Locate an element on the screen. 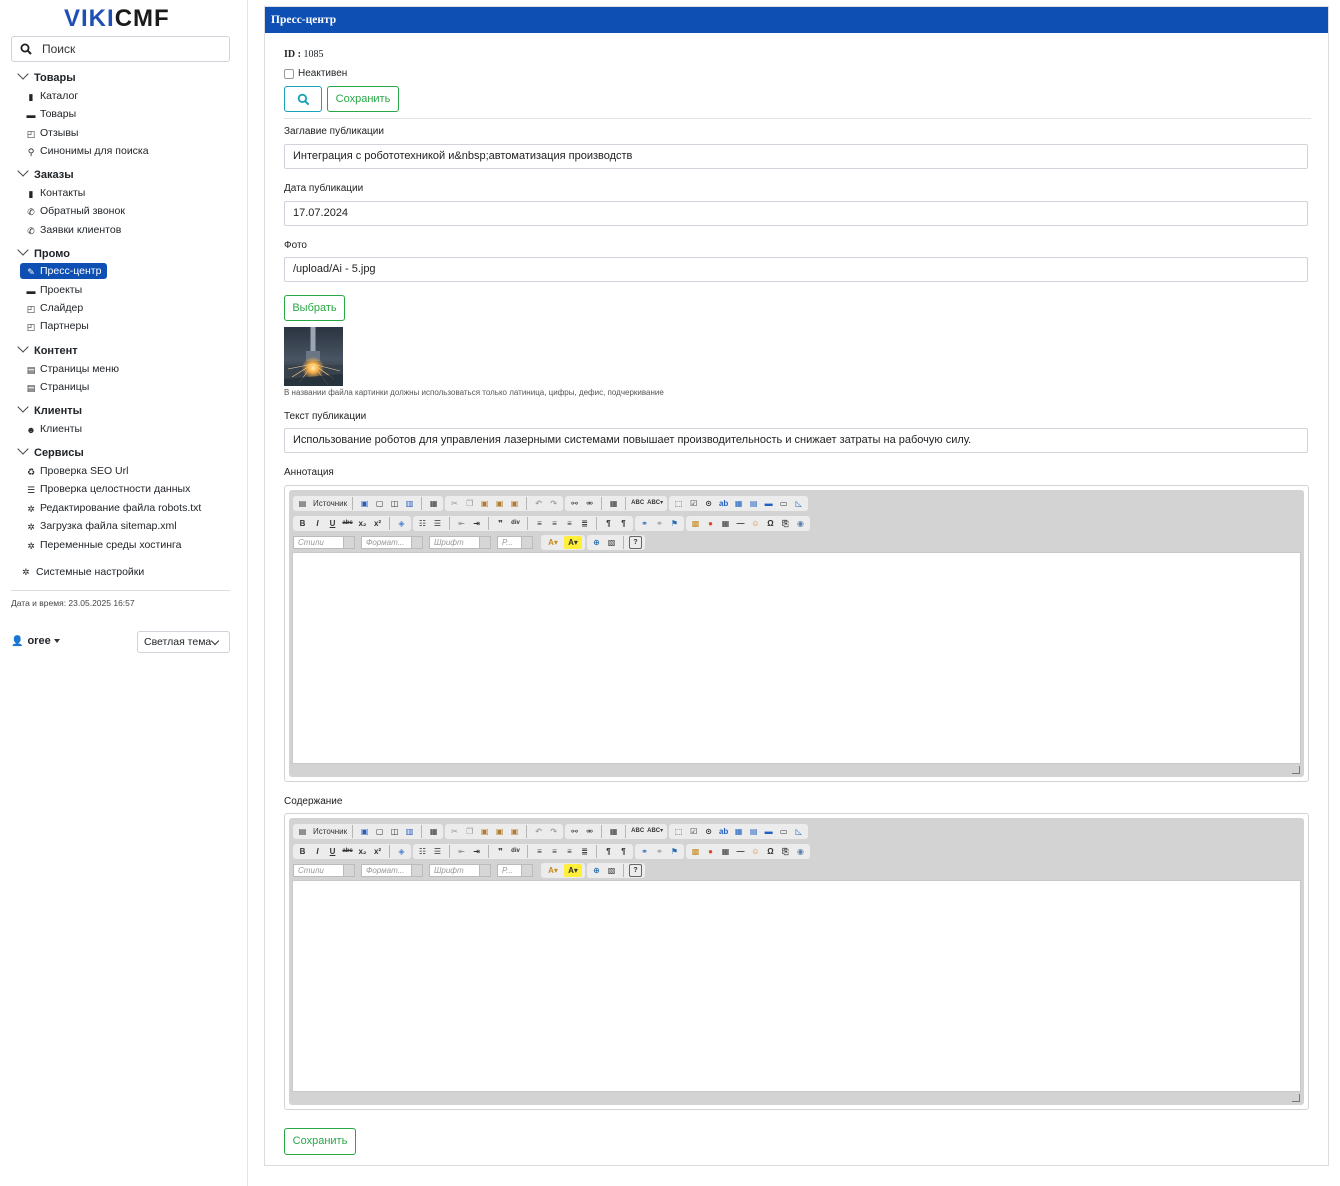 Image resolution: width=1340 pixels, height=1186 pixels. photo-input: /upload/Ai - 5.jpg is located at coordinates (796, 269).